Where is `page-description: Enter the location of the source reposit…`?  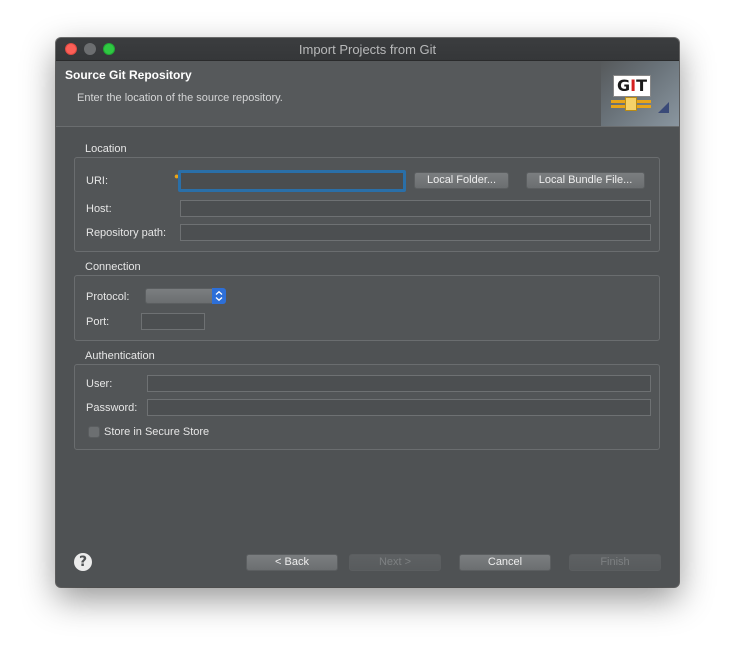
page-description: Enter the location of the source reposit… is located at coordinates (180, 98).